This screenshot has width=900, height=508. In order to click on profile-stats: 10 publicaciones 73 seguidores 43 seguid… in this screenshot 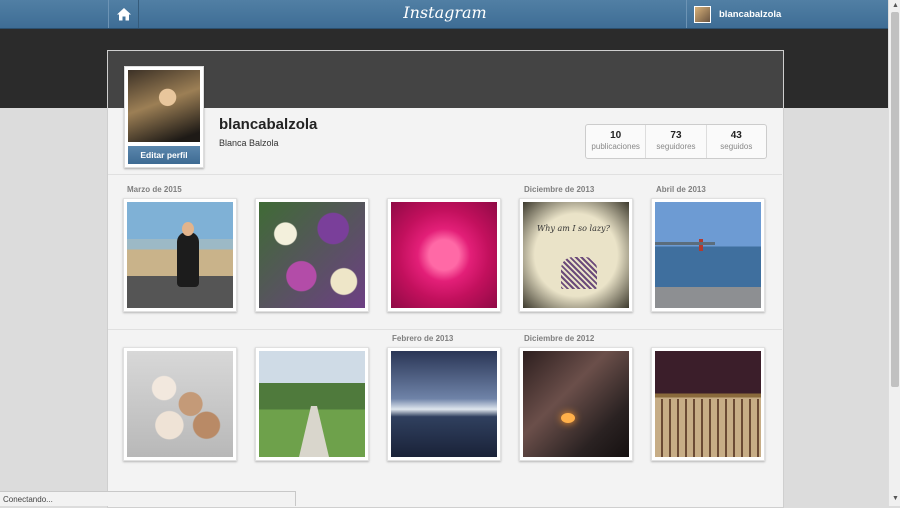, I will do `click(676, 141)`.